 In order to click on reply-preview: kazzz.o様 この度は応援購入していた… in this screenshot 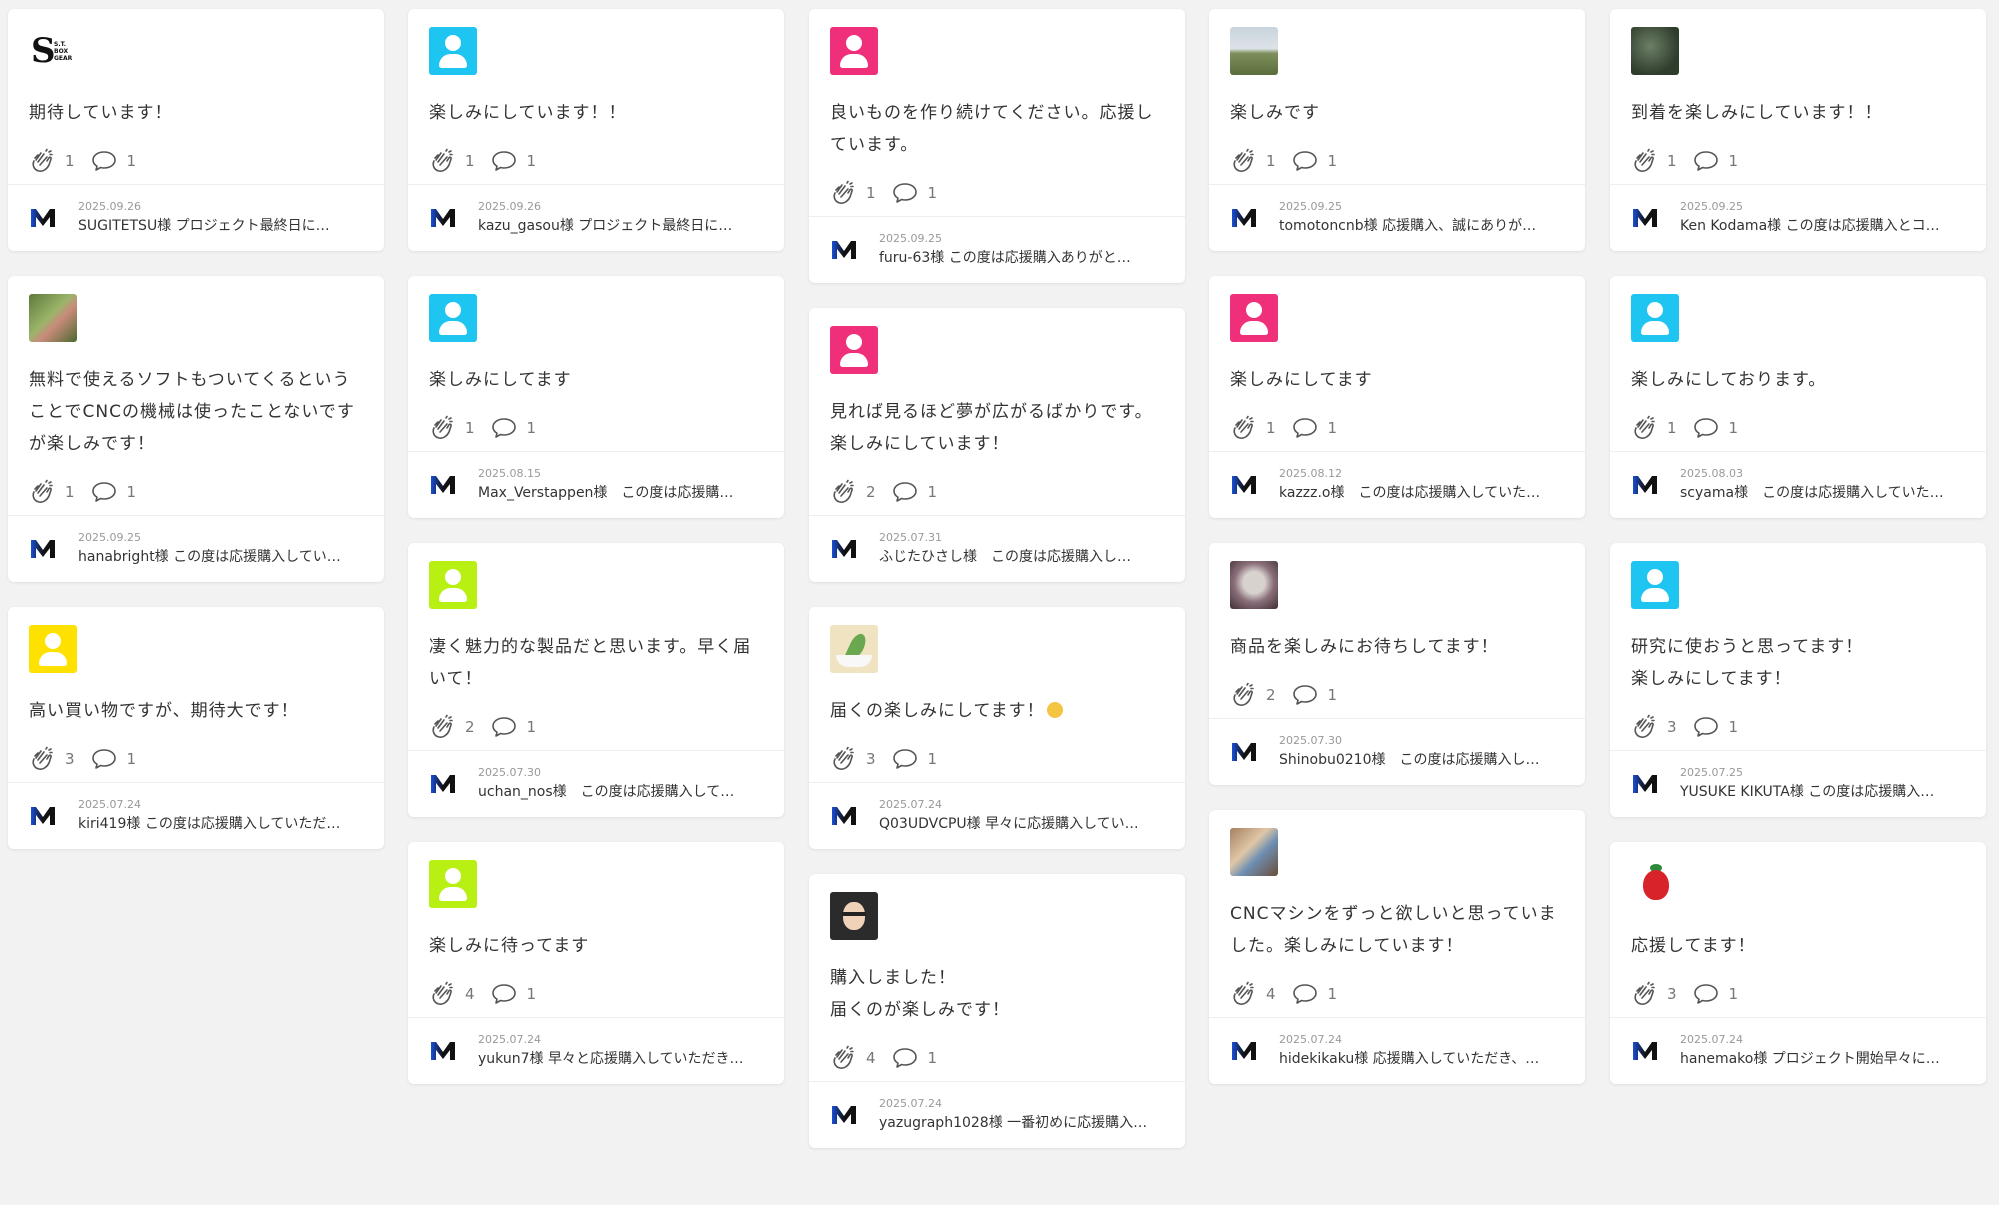, I will do `click(1418, 493)`.